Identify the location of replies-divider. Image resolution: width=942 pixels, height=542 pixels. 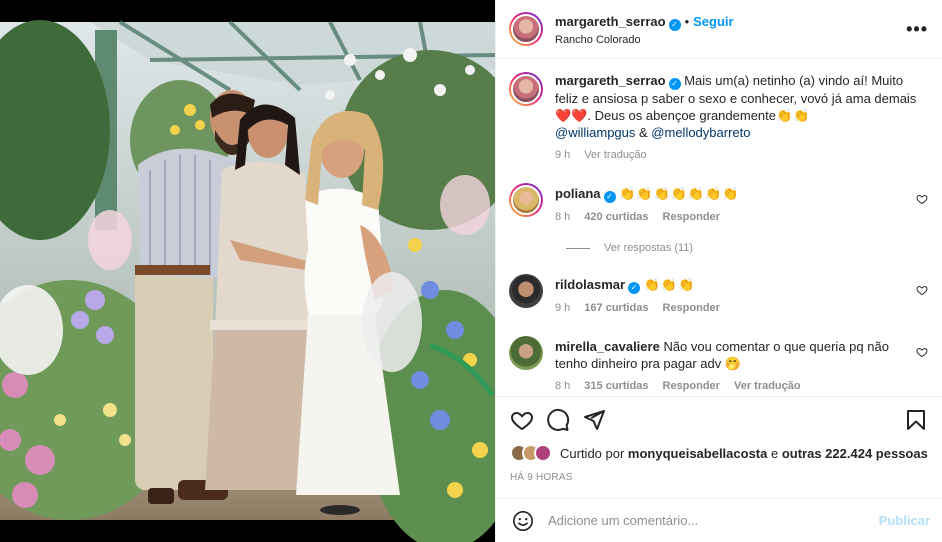
(578, 248).